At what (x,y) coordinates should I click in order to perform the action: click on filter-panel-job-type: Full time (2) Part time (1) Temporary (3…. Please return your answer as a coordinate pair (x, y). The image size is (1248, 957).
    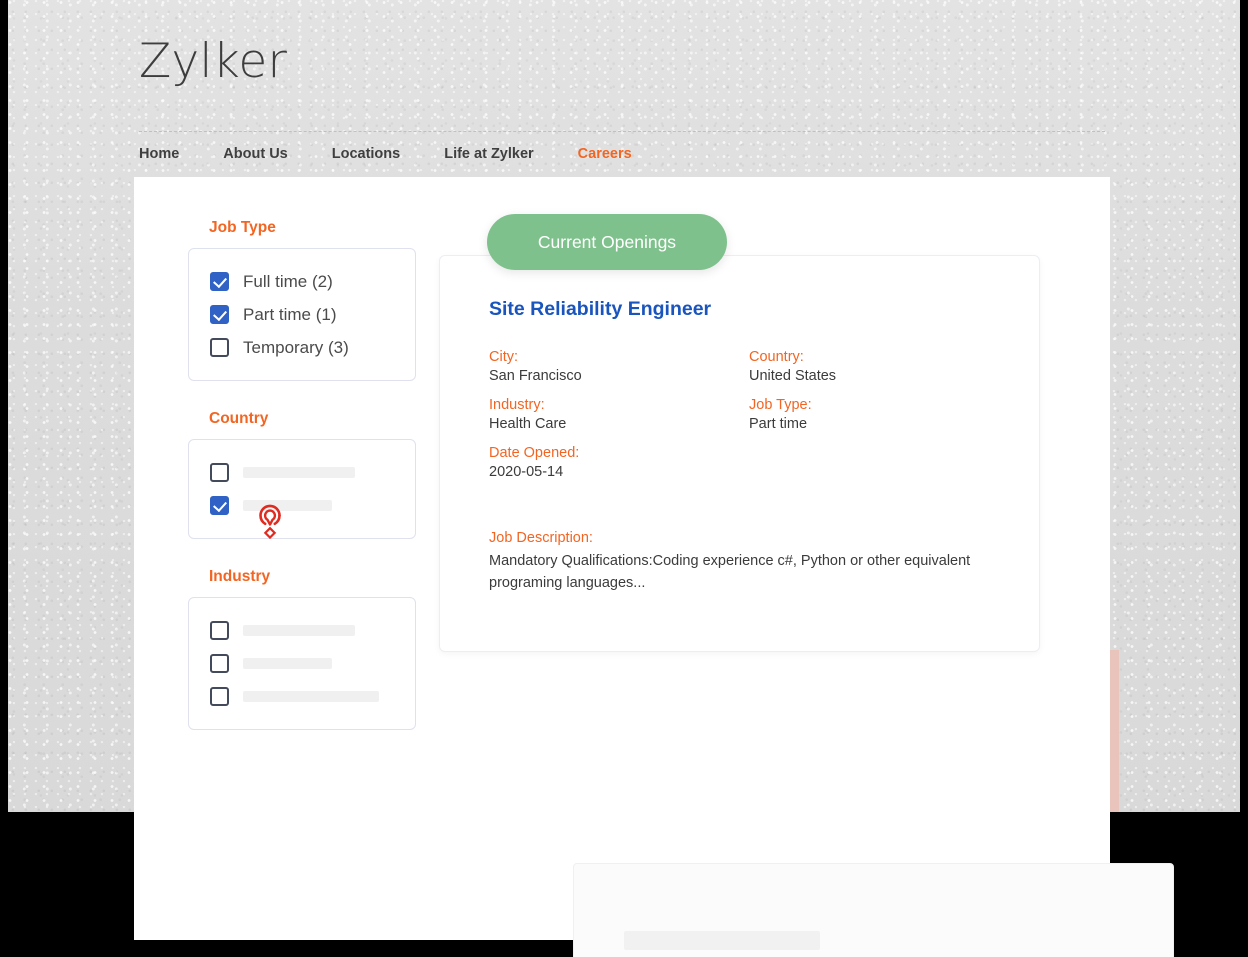
    Looking at the image, I should click on (302, 314).